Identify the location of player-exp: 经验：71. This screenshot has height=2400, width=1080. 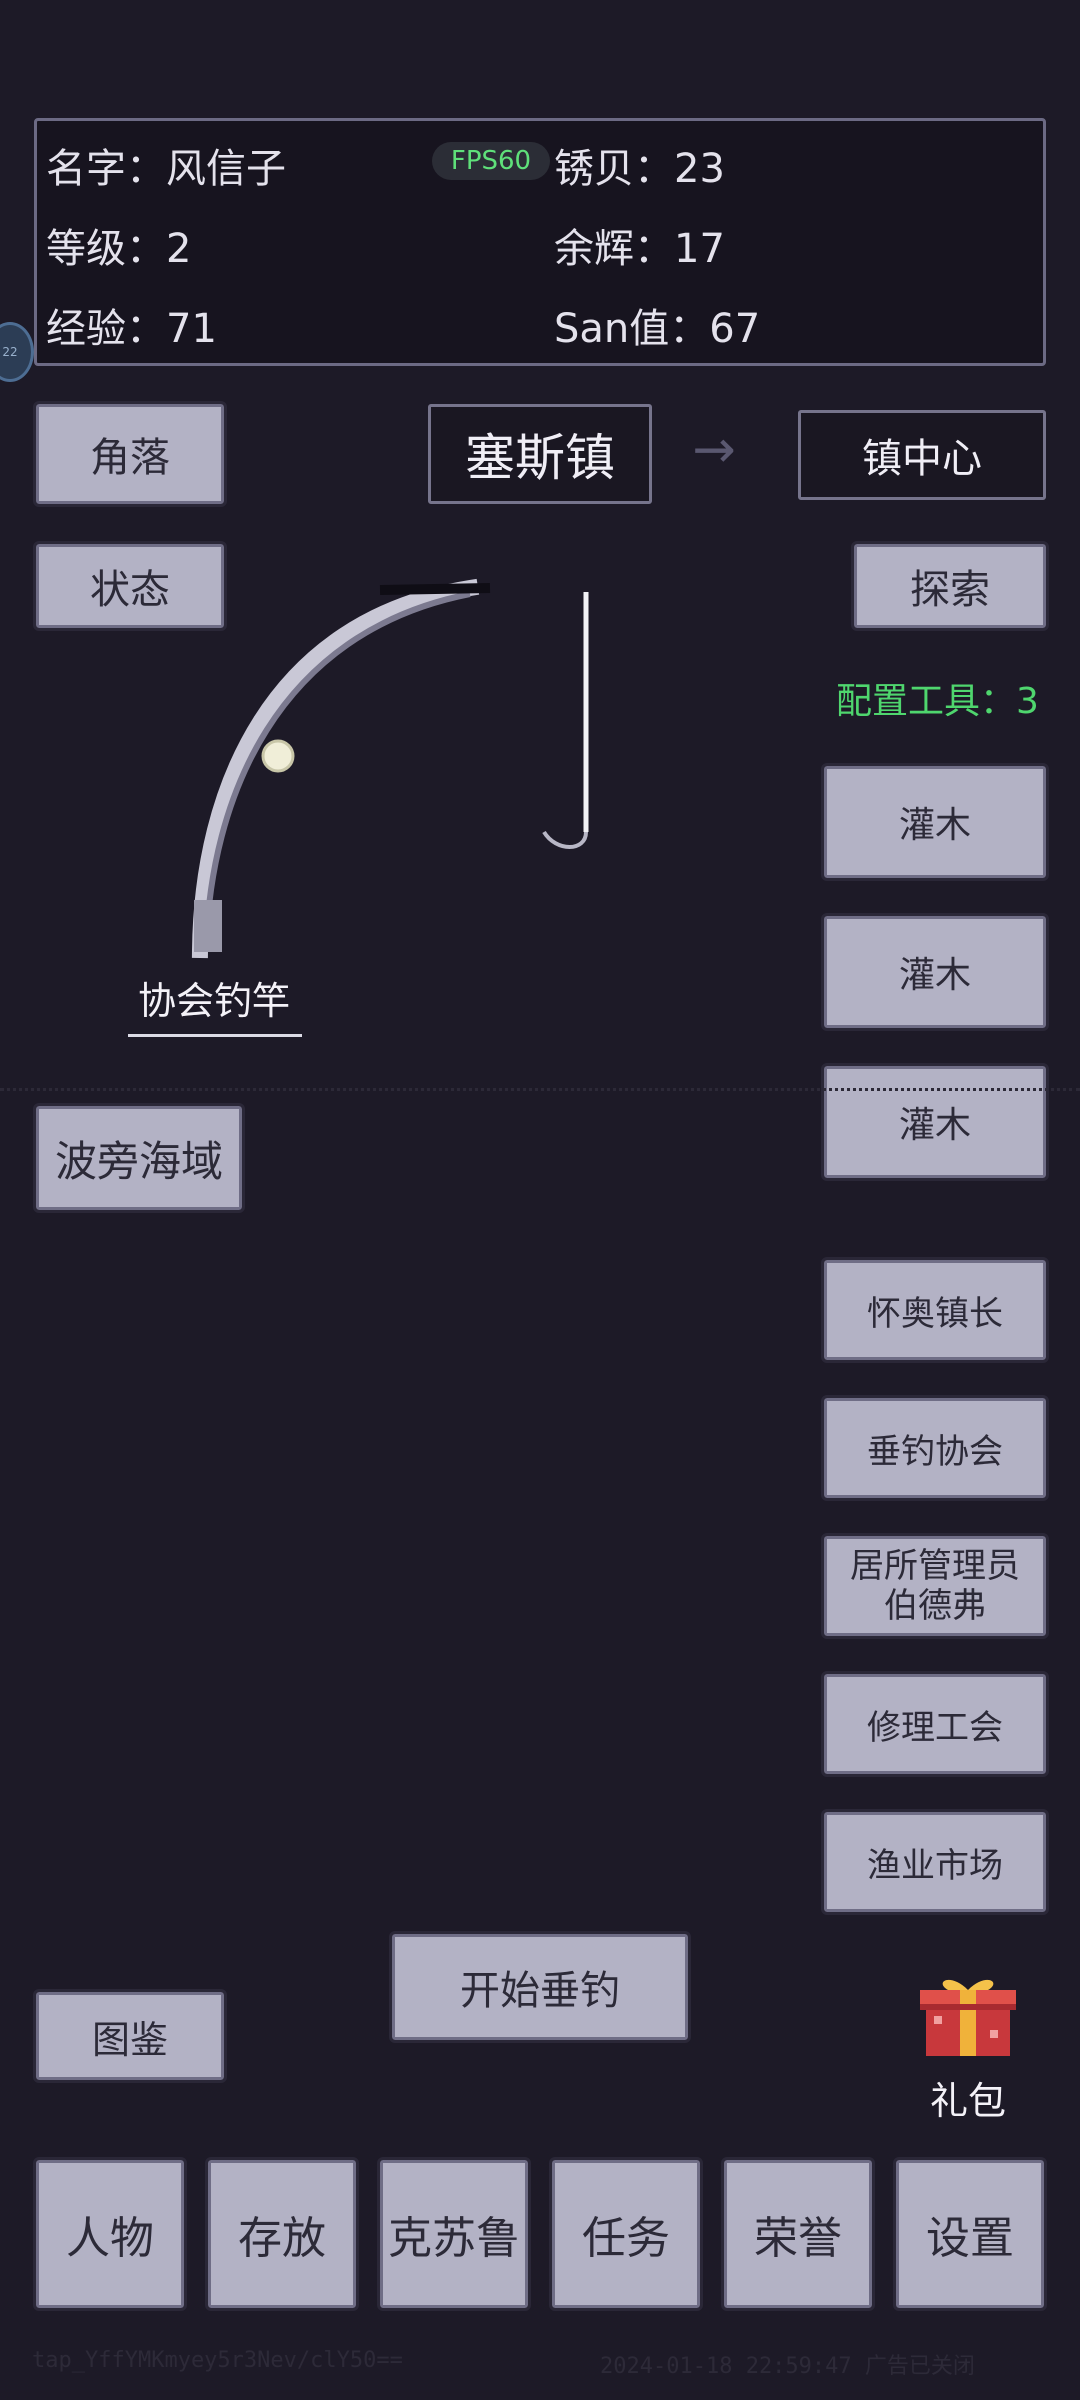
(131, 329).